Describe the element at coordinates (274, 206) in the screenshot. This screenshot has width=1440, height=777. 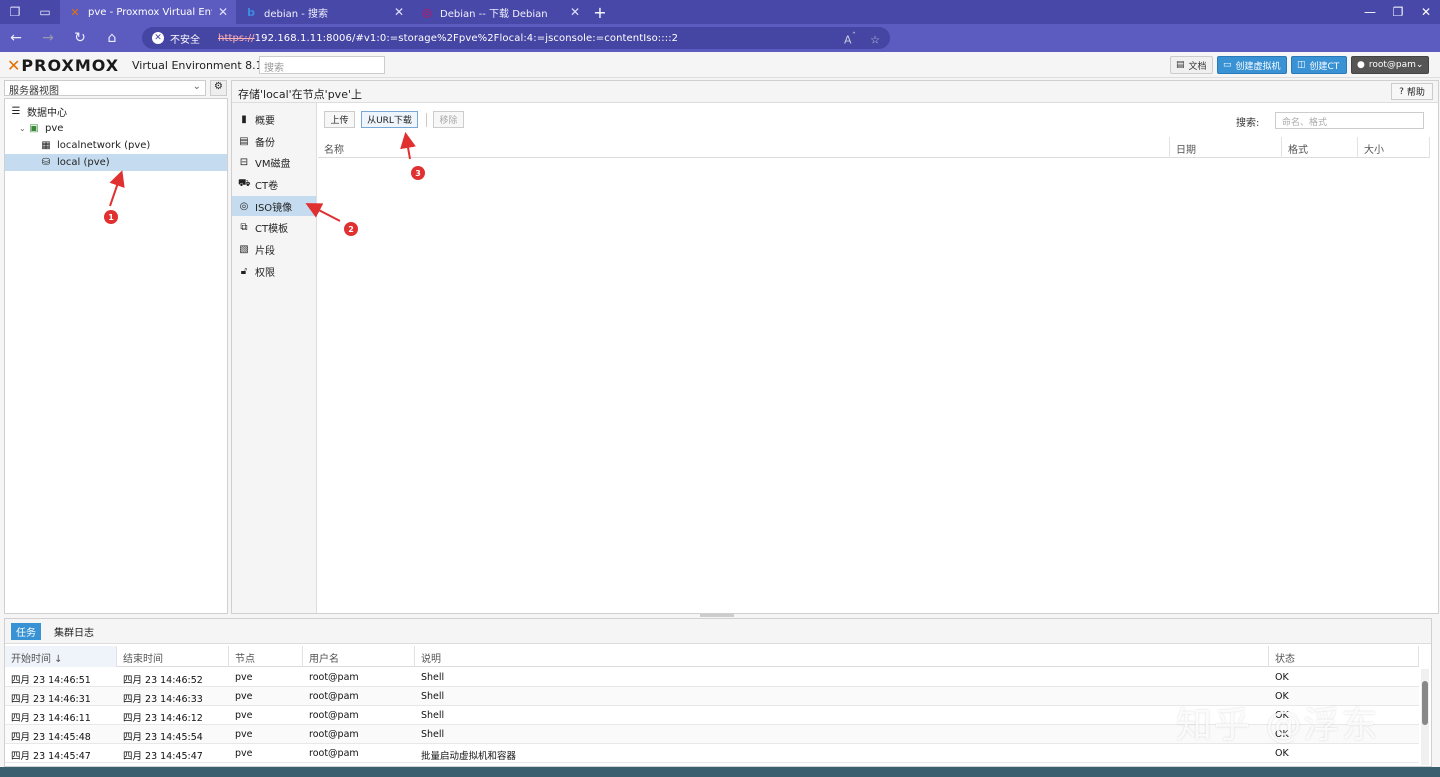
I see `nav-item-iso-images: ◎ ISO镜像` at that location.